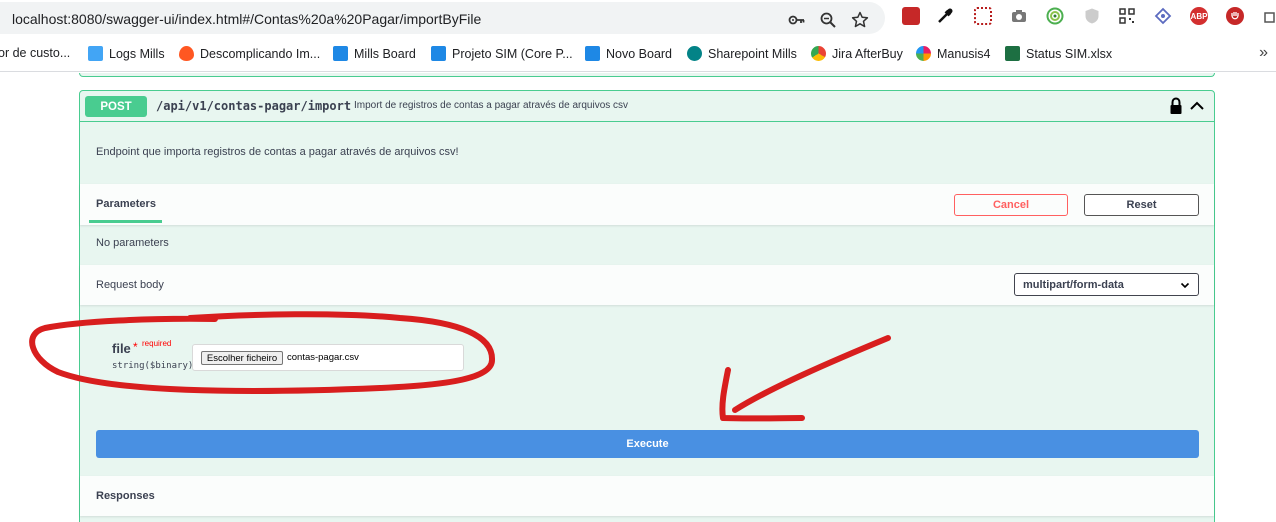  Describe the element at coordinates (125, 221) in the screenshot. I see `tab-active-indicator` at that location.